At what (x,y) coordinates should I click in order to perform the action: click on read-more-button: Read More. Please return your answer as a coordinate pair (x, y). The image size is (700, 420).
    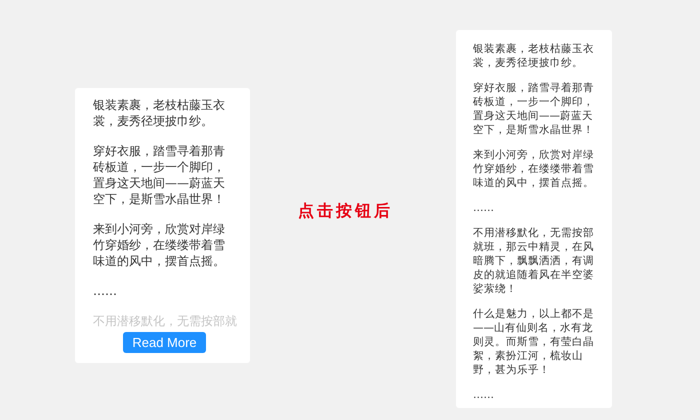
    Looking at the image, I should click on (164, 342).